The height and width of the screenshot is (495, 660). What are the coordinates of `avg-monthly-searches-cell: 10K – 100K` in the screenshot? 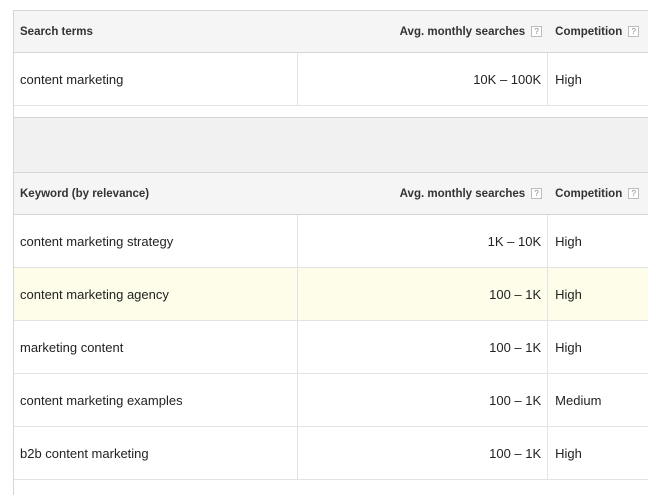 It's located at (423, 79).